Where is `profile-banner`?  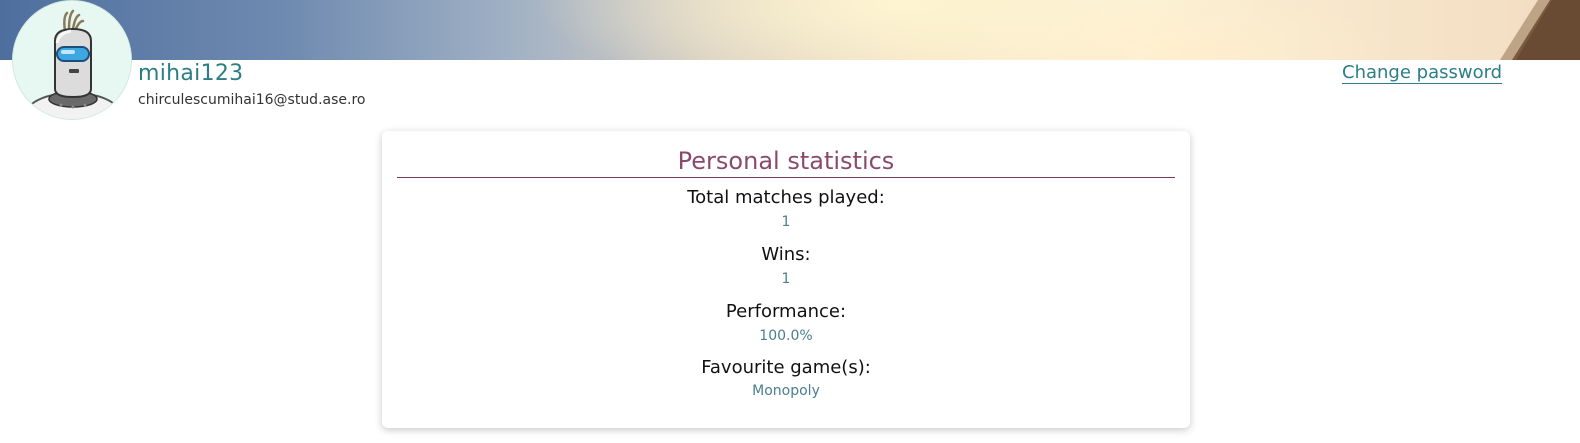
profile-banner is located at coordinates (790, 30).